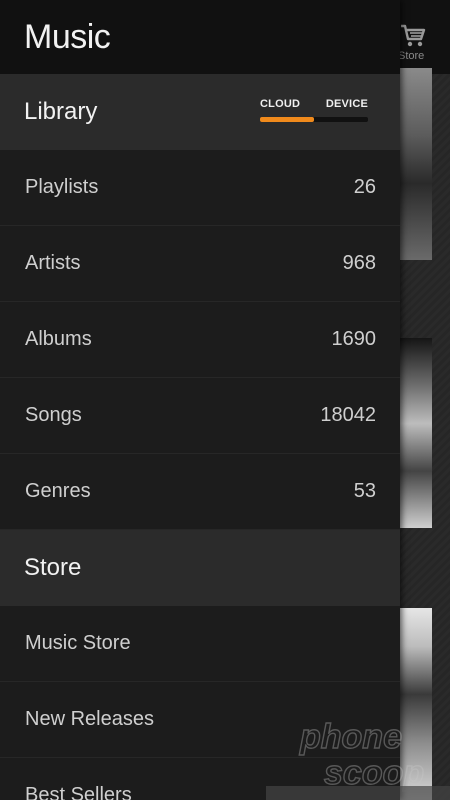  What do you see at coordinates (61, 111) in the screenshot?
I see `library-title: Library` at bounding box center [61, 111].